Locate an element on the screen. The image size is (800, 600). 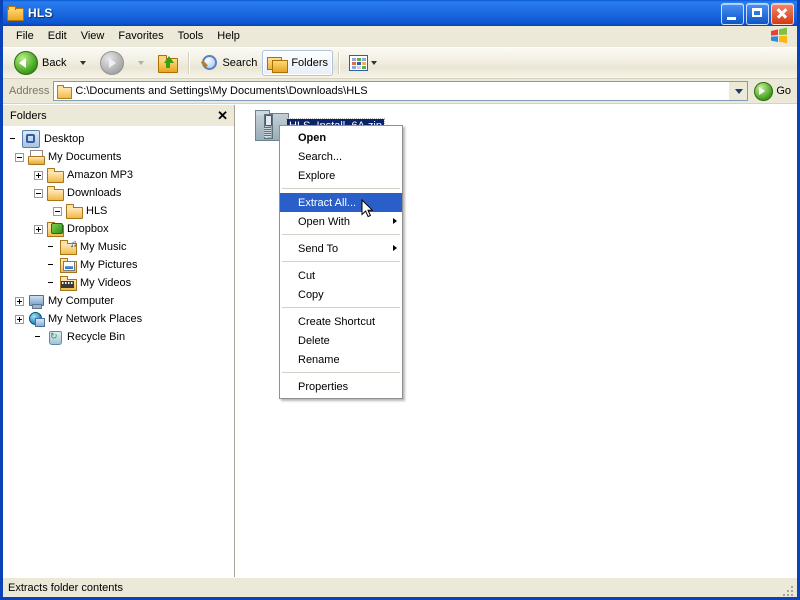
context-menu-item-delete: Delete is located at coordinates (341, 340).